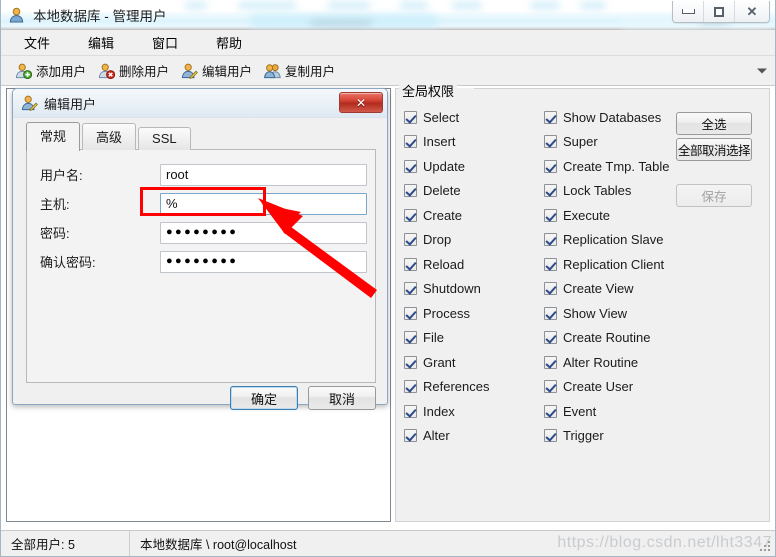 This screenshot has width=776, height=557. What do you see at coordinates (550, 362) in the screenshot?
I see `checkbox-alter-routine` at bounding box center [550, 362].